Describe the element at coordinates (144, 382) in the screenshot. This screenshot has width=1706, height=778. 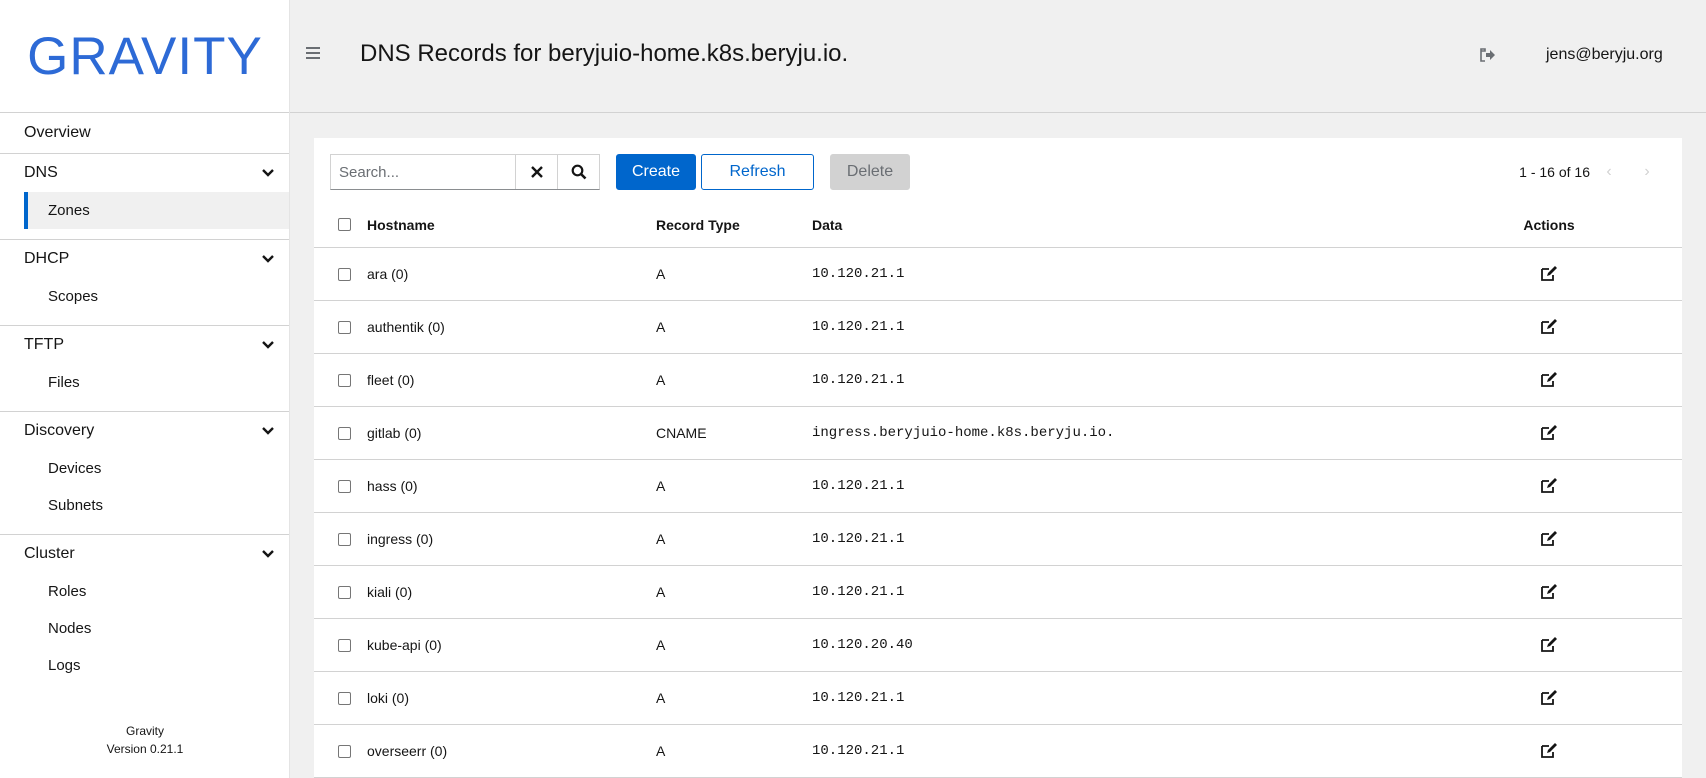
I see `sidebar-item-files: Files` at that location.